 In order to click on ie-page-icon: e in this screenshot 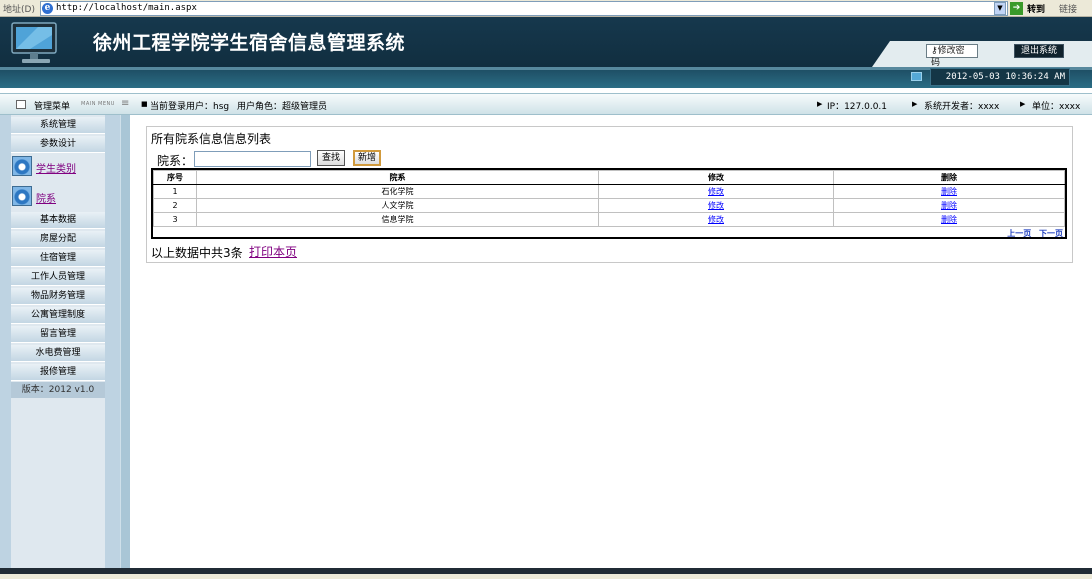, I will do `click(47, 8)`.